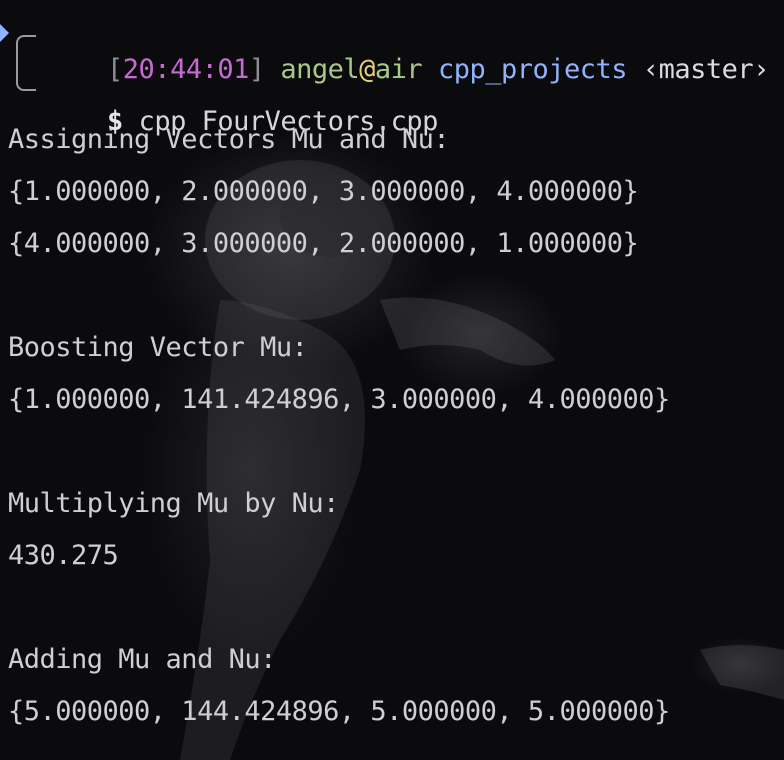 This screenshot has width=784, height=760. Describe the element at coordinates (323, 243) in the screenshot. I see `output-line-nu: {4.000000, 3.000000, 2.000000, 1.000000}` at that location.